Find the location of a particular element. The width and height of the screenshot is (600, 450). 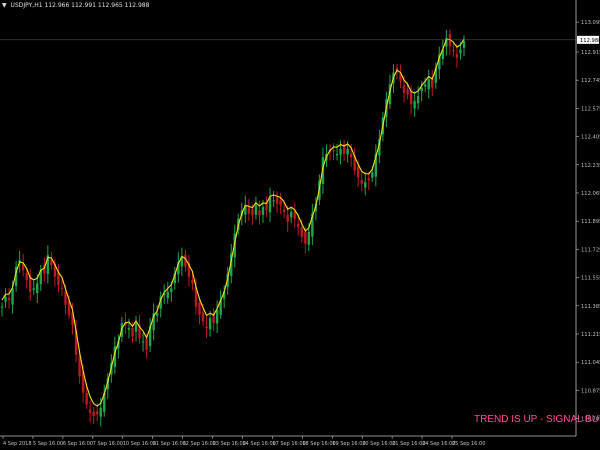

time-tick-label: 7 Sep 16:00 is located at coordinates (108, 444).